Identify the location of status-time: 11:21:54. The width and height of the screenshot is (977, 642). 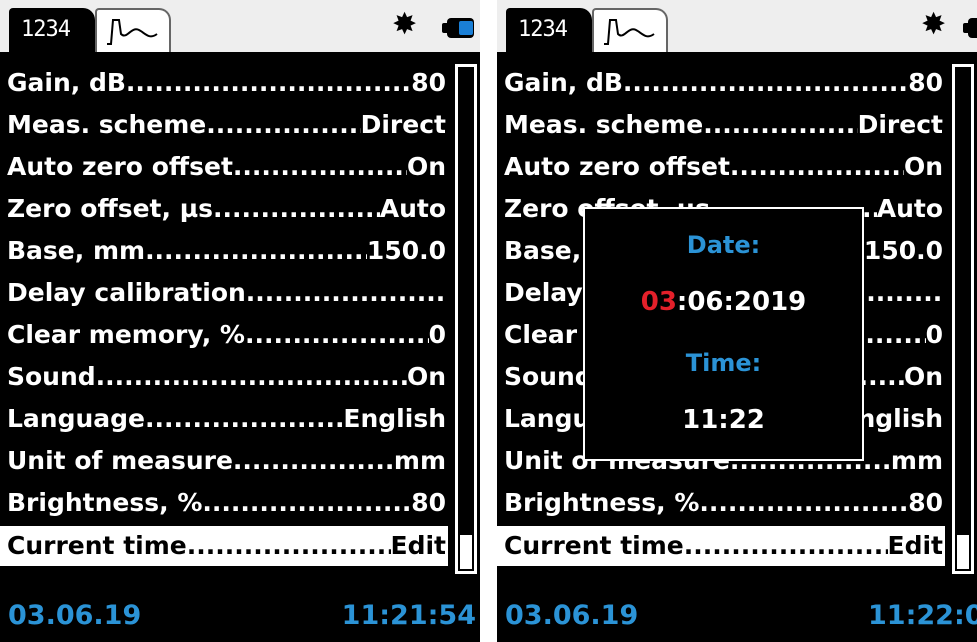
(408, 615).